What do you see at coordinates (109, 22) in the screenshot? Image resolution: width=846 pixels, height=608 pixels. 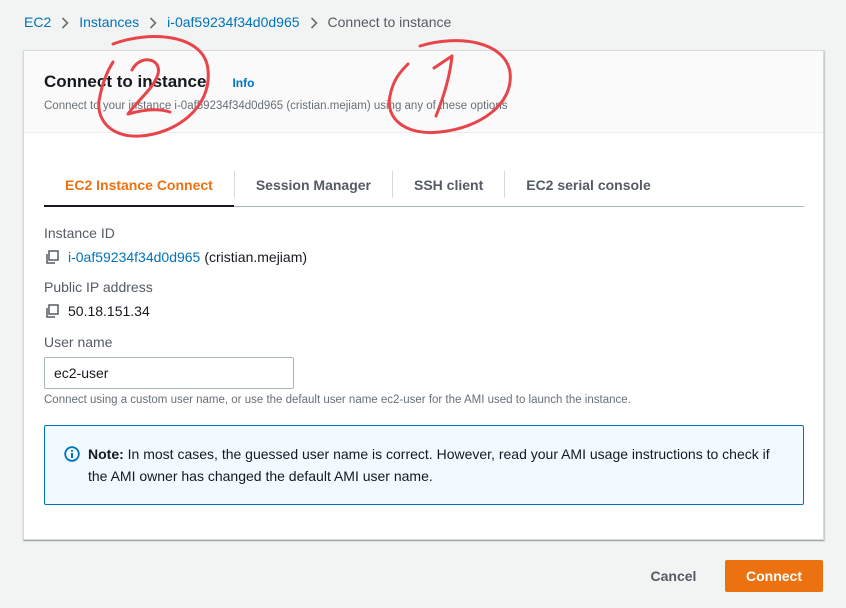 I see `breadcrumb-instances: Instances` at bounding box center [109, 22].